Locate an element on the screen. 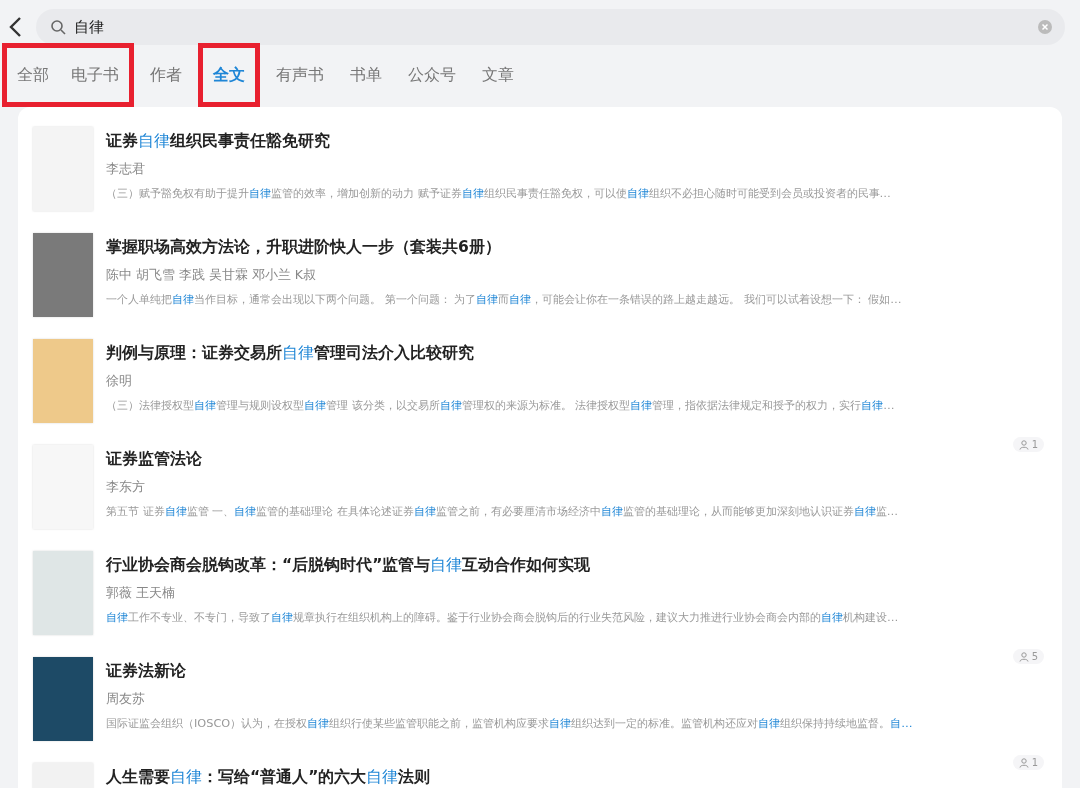 This screenshot has width=1080, height=788. tab: 文章 is located at coordinates (498, 75).